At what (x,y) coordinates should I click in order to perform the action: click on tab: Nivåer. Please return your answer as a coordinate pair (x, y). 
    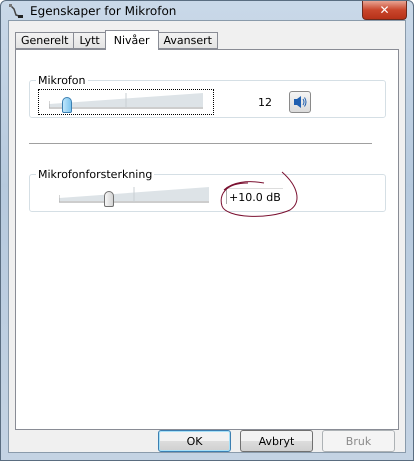
    Looking at the image, I should click on (131, 40).